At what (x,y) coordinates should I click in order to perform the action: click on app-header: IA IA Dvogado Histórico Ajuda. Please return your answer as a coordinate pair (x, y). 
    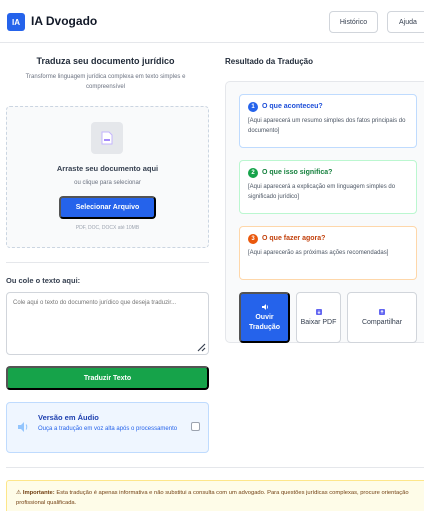
    Looking at the image, I should click on (212, 21).